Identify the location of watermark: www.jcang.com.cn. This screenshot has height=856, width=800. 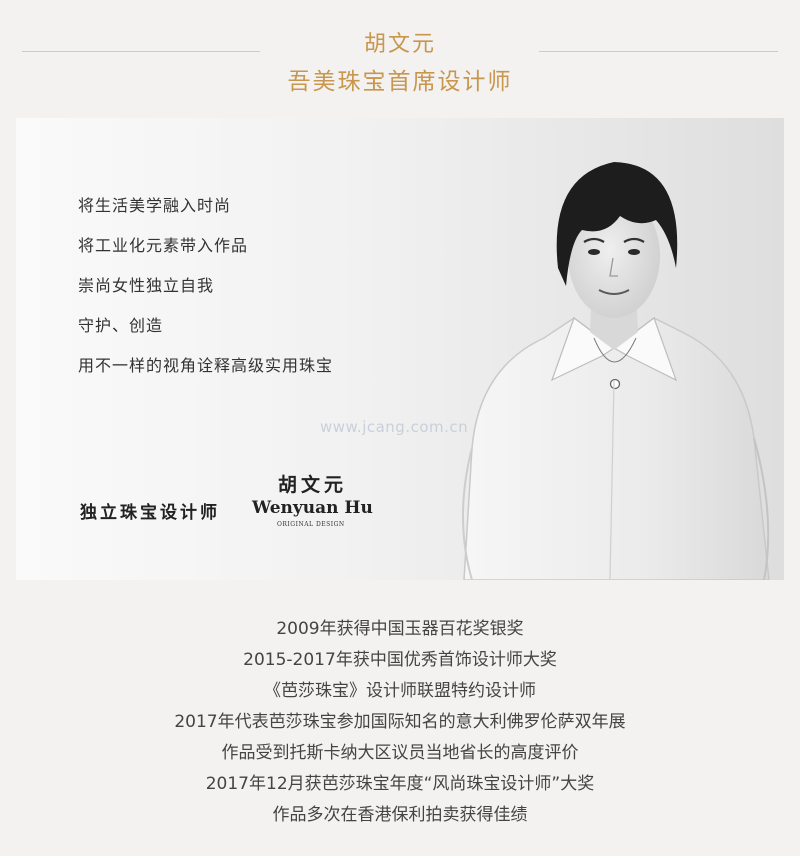
(394, 427).